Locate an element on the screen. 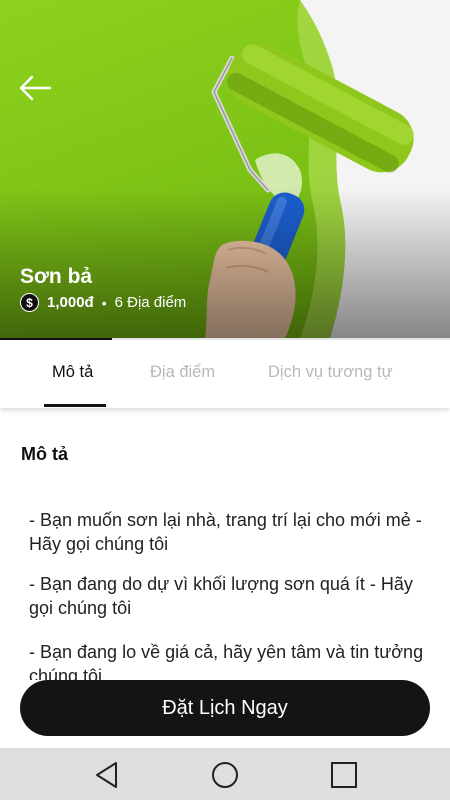 The image size is (450, 800). location-count: 6 Địa điểm is located at coordinates (150, 302).